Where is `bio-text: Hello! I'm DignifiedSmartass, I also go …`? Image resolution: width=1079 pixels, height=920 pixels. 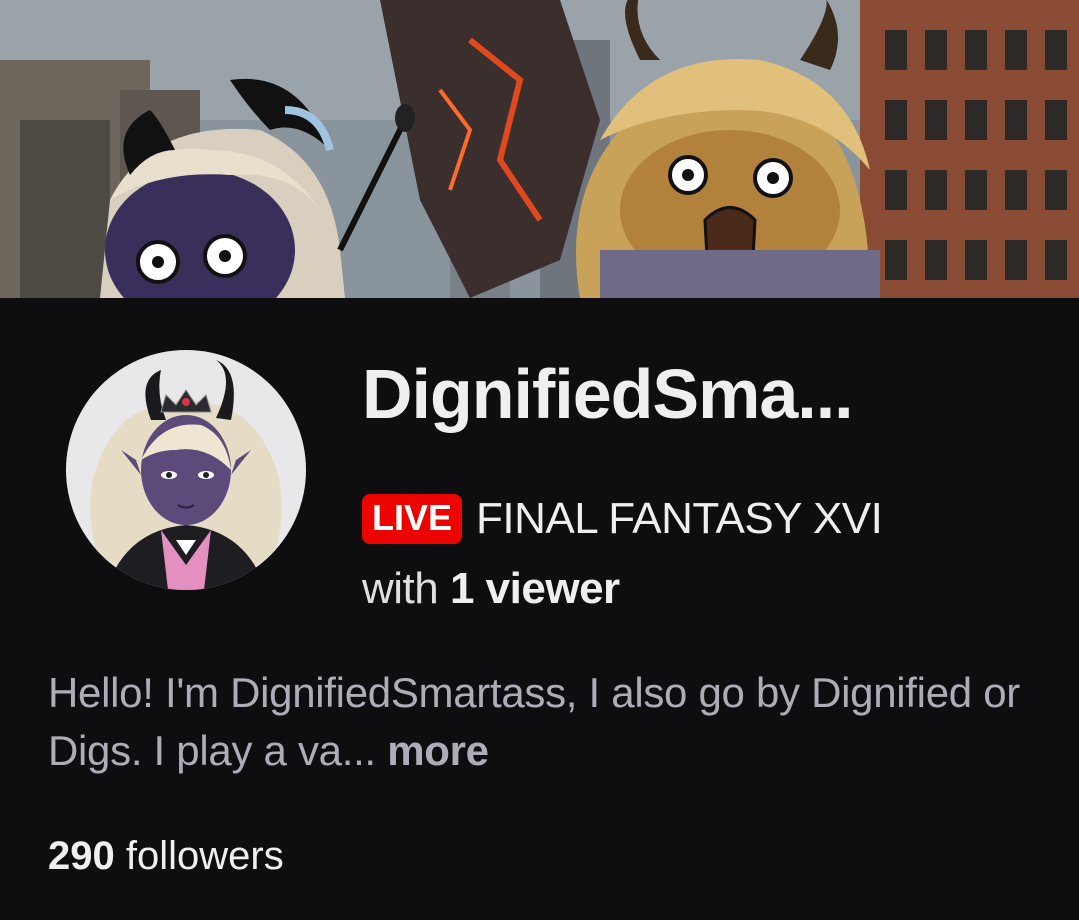 bio-text: Hello! I'm DignifiedSmartass, I also go … is located at coordinates (534, 721).